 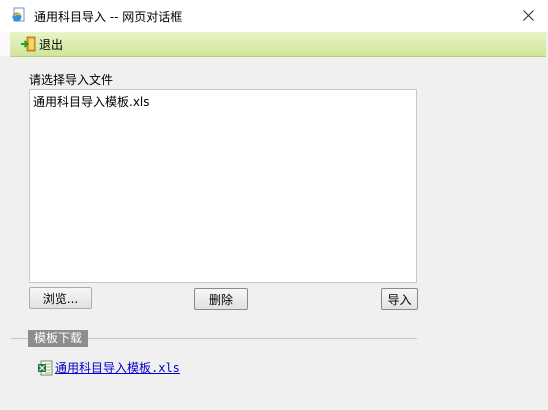 I want to click on toolbar-edge, so click(x=5, y=44).